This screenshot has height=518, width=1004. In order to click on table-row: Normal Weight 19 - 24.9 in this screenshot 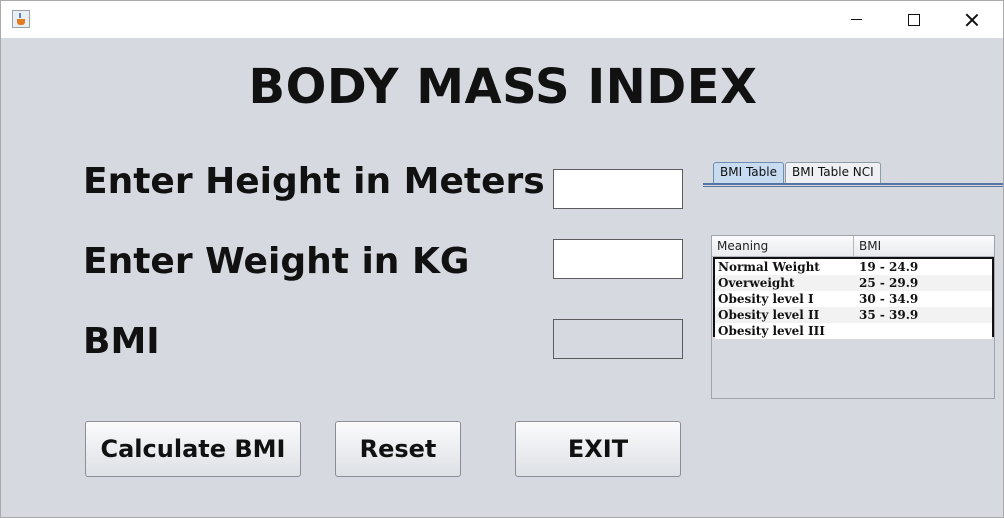, I will do `click(853, 267)`.